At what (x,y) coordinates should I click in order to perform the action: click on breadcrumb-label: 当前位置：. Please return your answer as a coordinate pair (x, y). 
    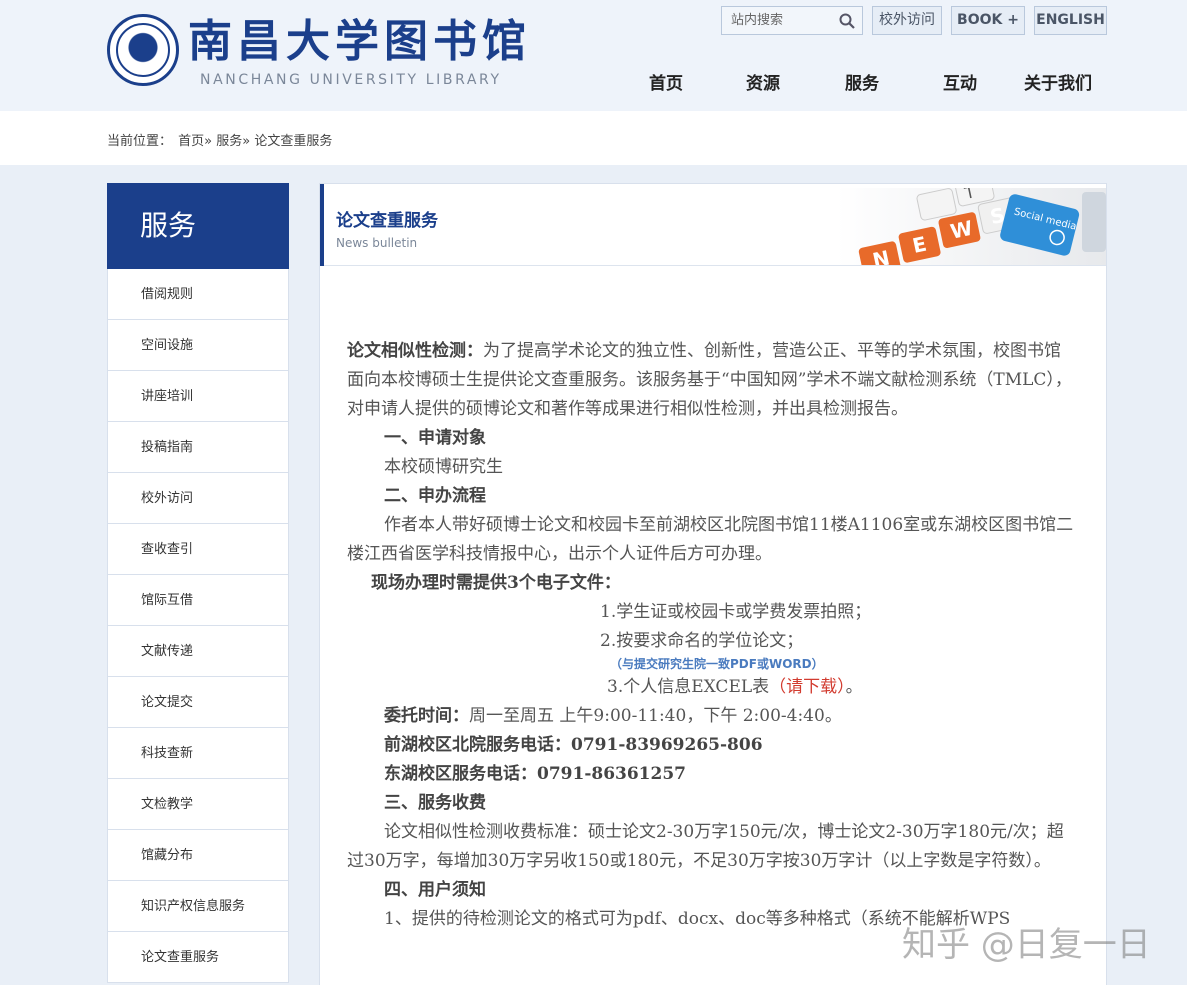
    Looking at the image, I should click on (140, 141).